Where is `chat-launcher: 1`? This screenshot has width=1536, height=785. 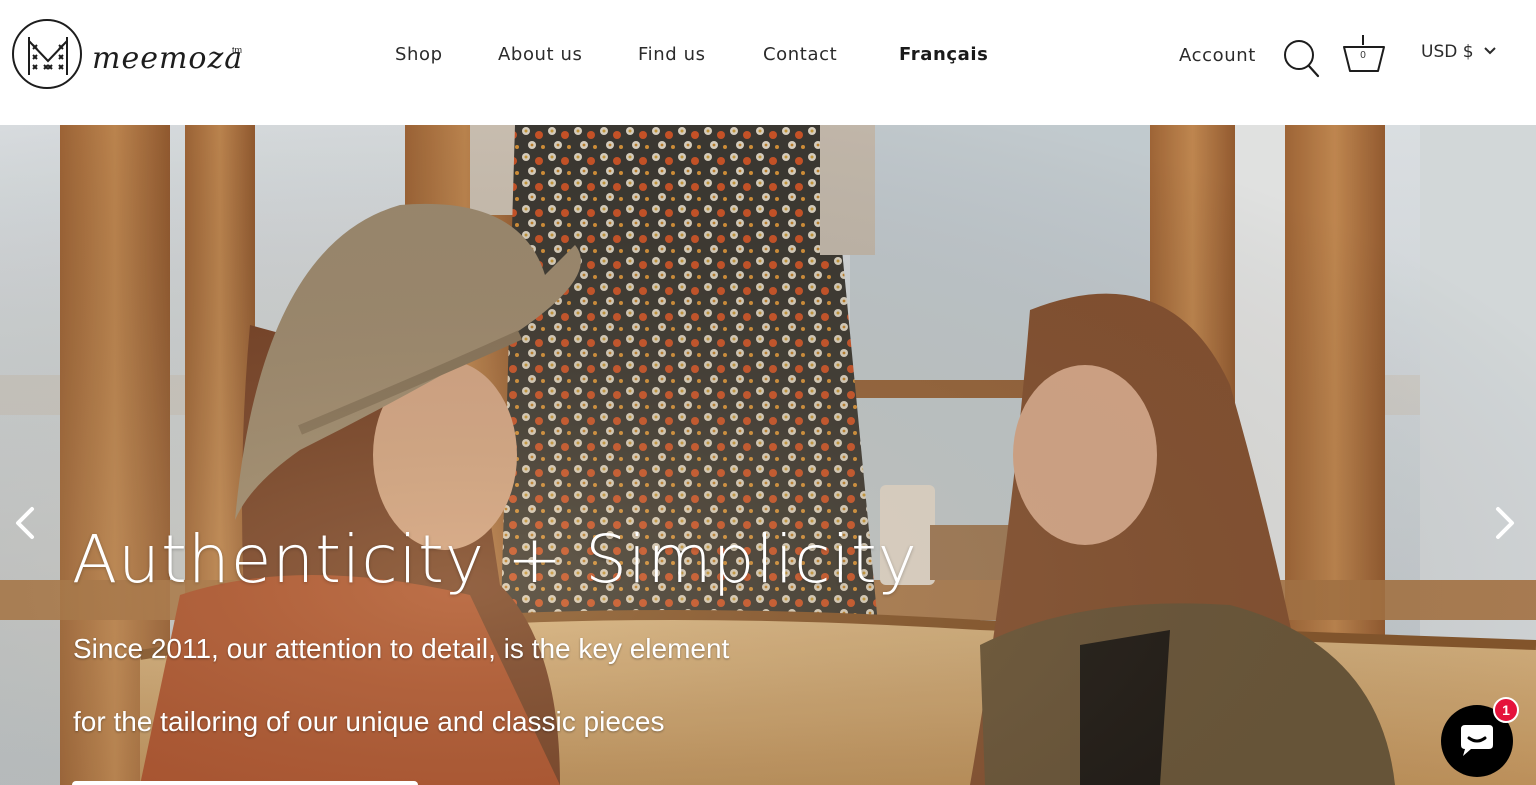 chat-launcher: 1 is located at coordinates (1480, 737).